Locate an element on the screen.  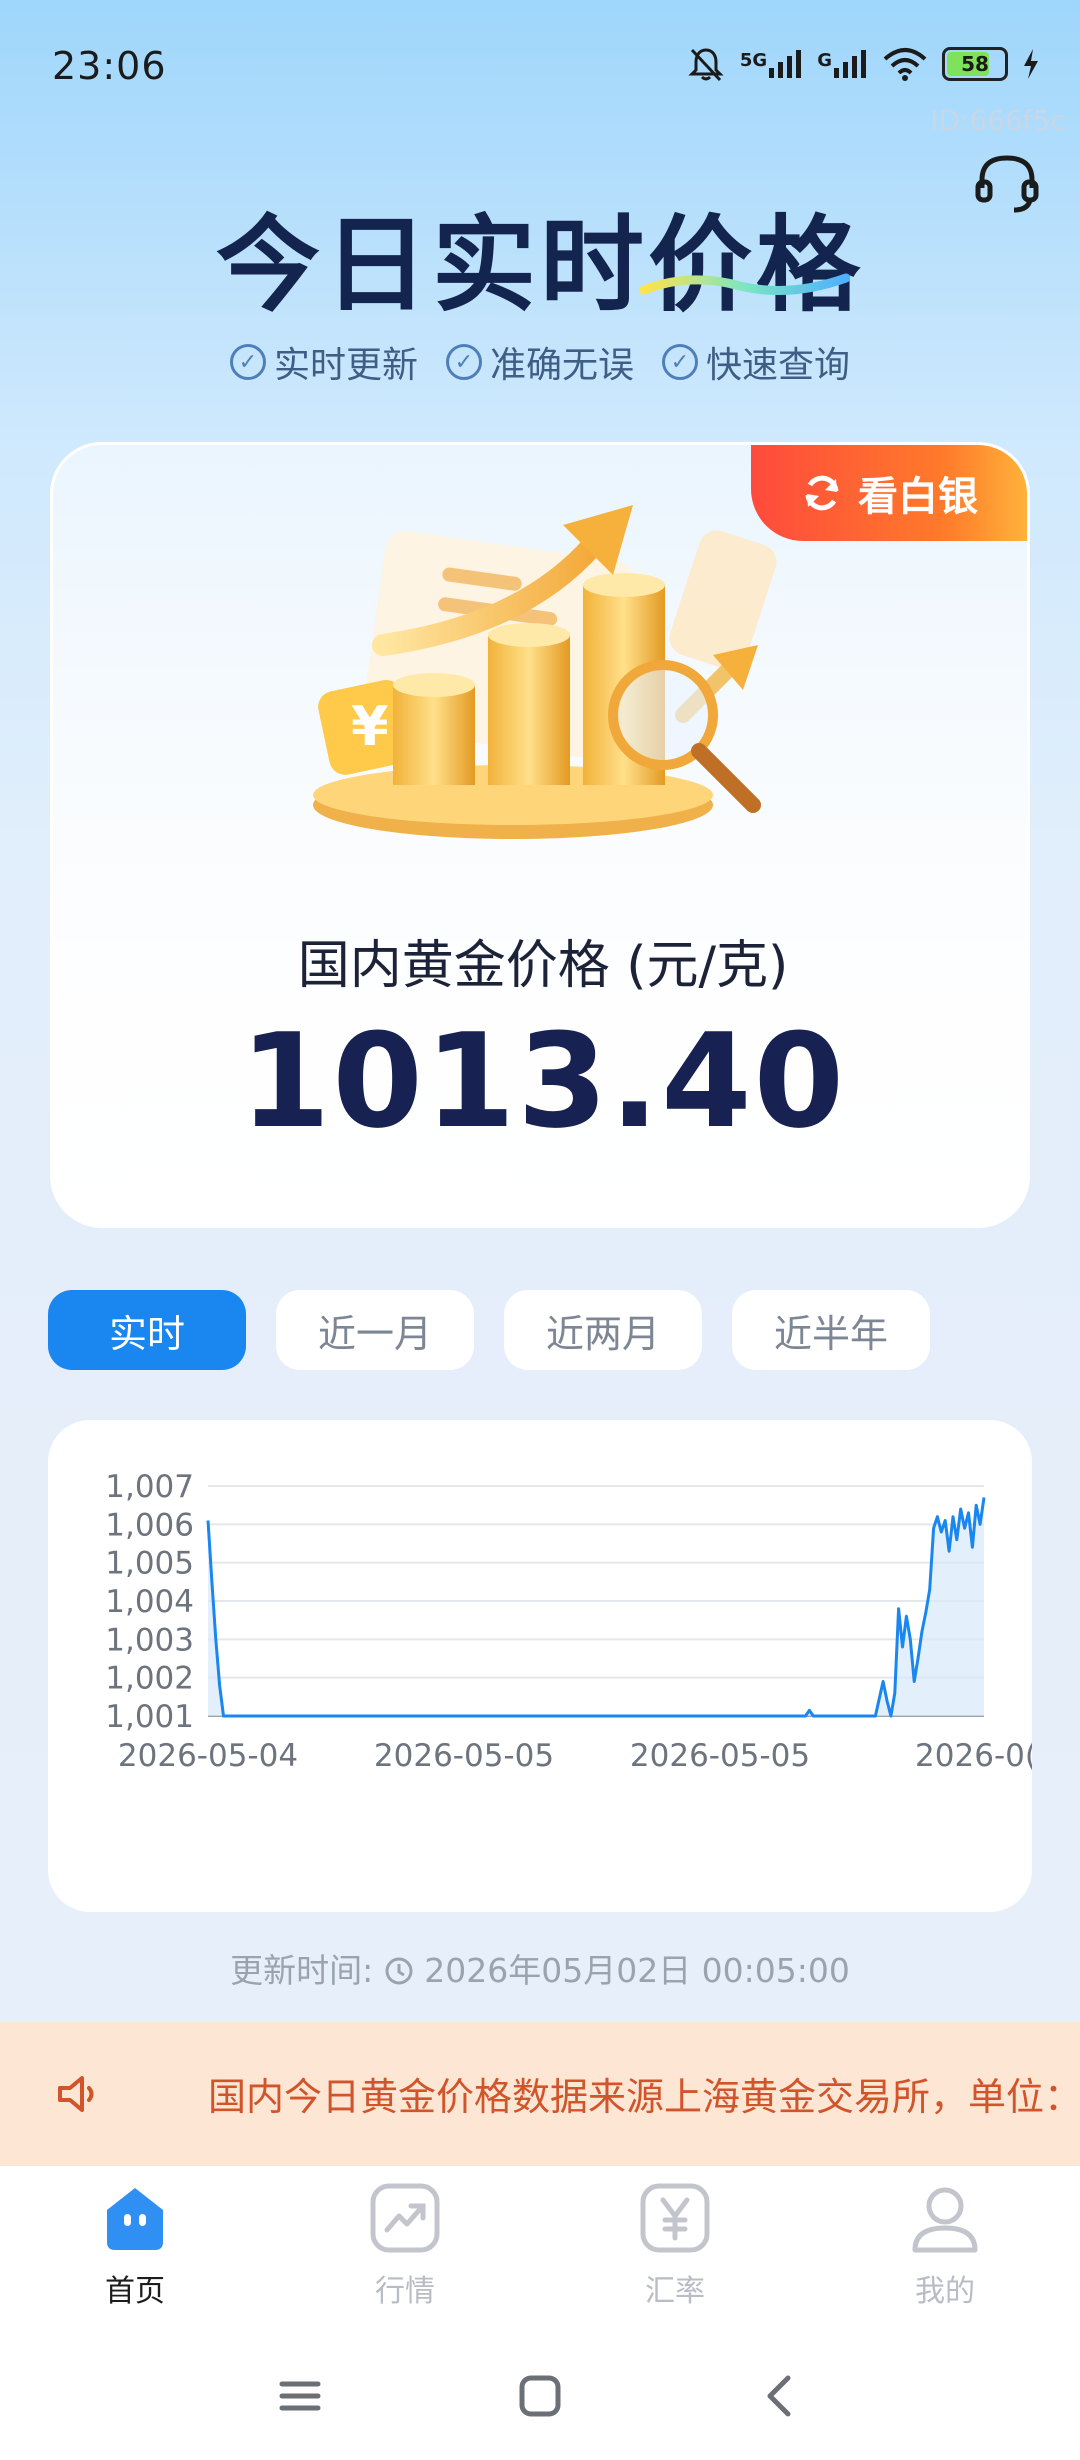
series-line is located at coordinates (596, 1607).